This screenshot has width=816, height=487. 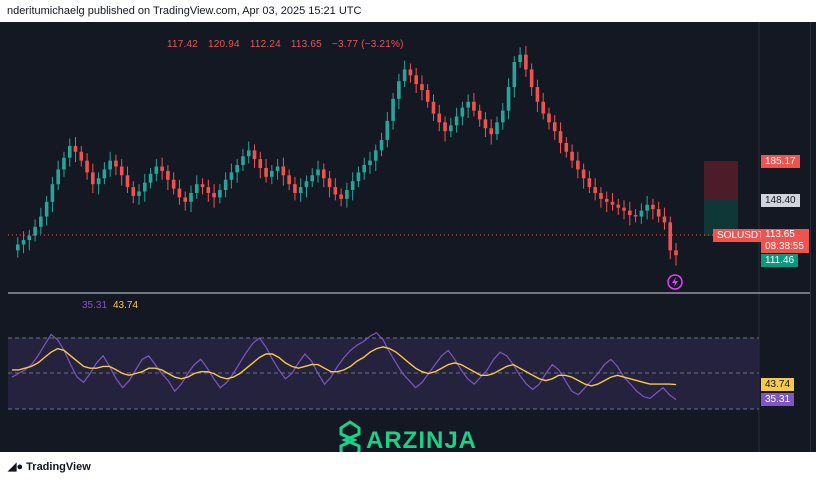 I want to click on watermark-text: ARZINJA, so click(x=422, y=440).